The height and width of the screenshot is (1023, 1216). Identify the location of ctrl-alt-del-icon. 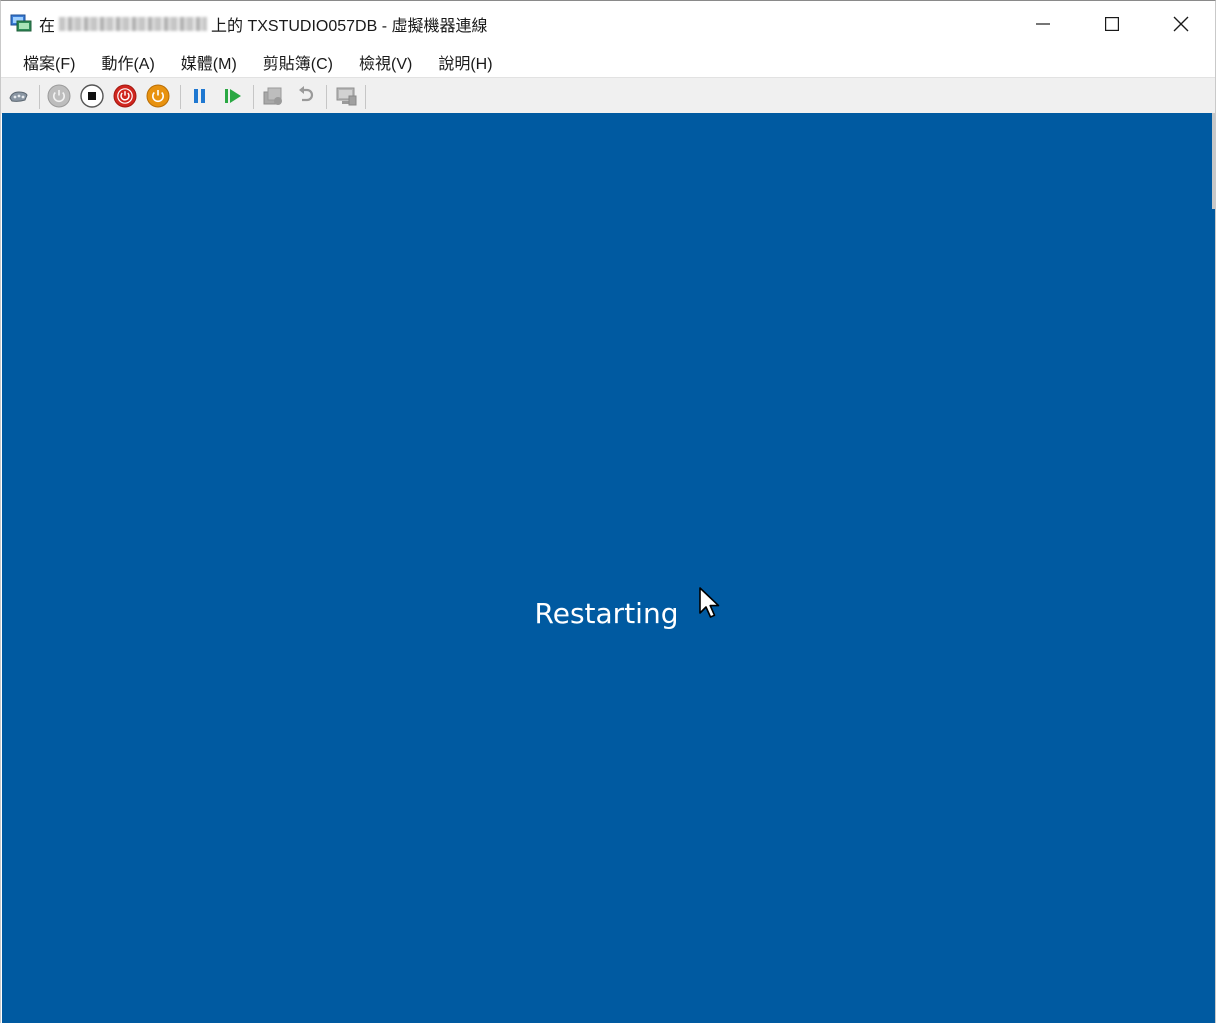
(18, 96).